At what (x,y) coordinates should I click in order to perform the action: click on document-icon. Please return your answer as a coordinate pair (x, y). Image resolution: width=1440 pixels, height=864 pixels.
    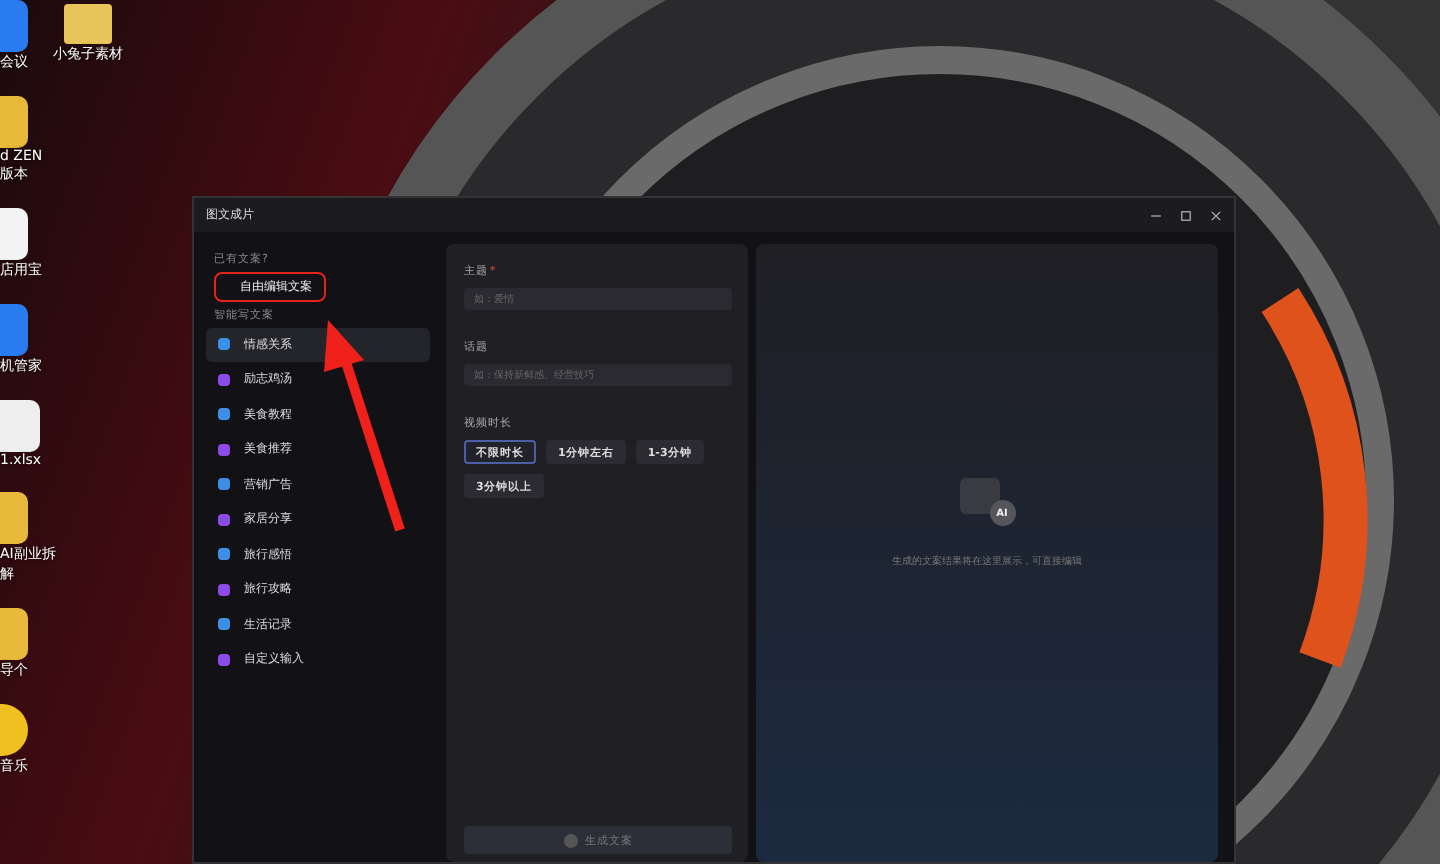
    Looking at the image, I should click on (979, 496).